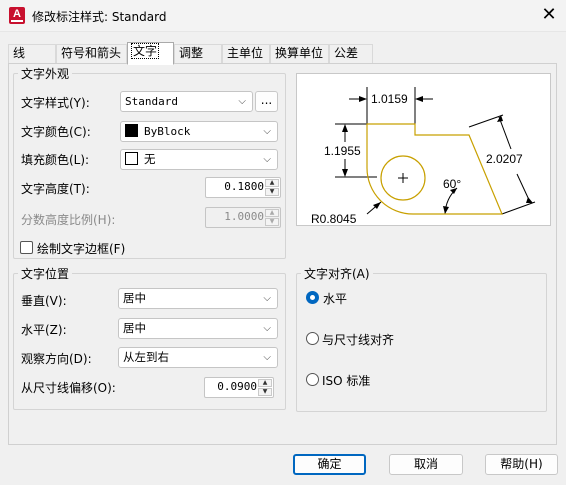 This screenshot has height=485, width=566. Describe the element at coordinates (145, 51) in the screenshot. I see `tab-label: 文字` at that location.